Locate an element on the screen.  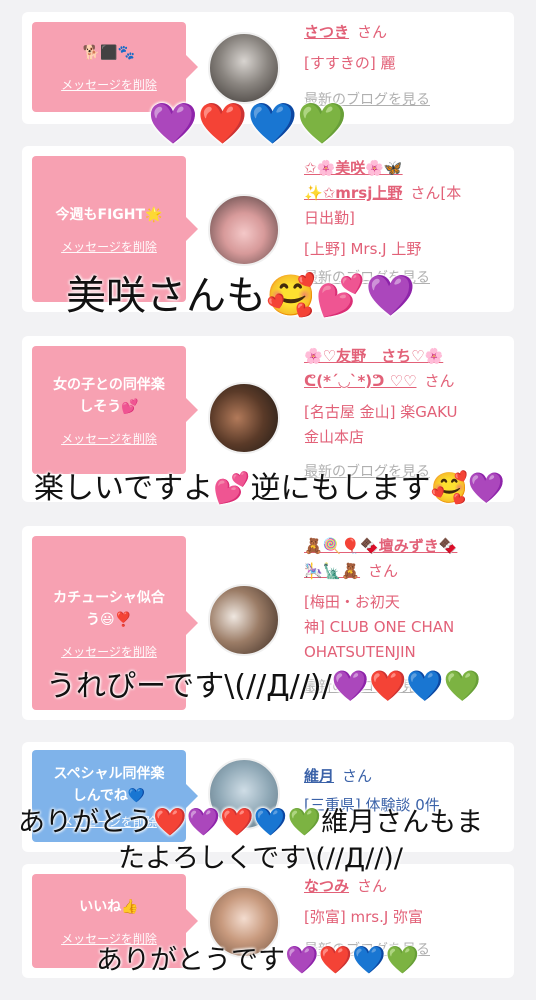
message-text-1: カチューシャ似合 is located at coordinates (109, 597).